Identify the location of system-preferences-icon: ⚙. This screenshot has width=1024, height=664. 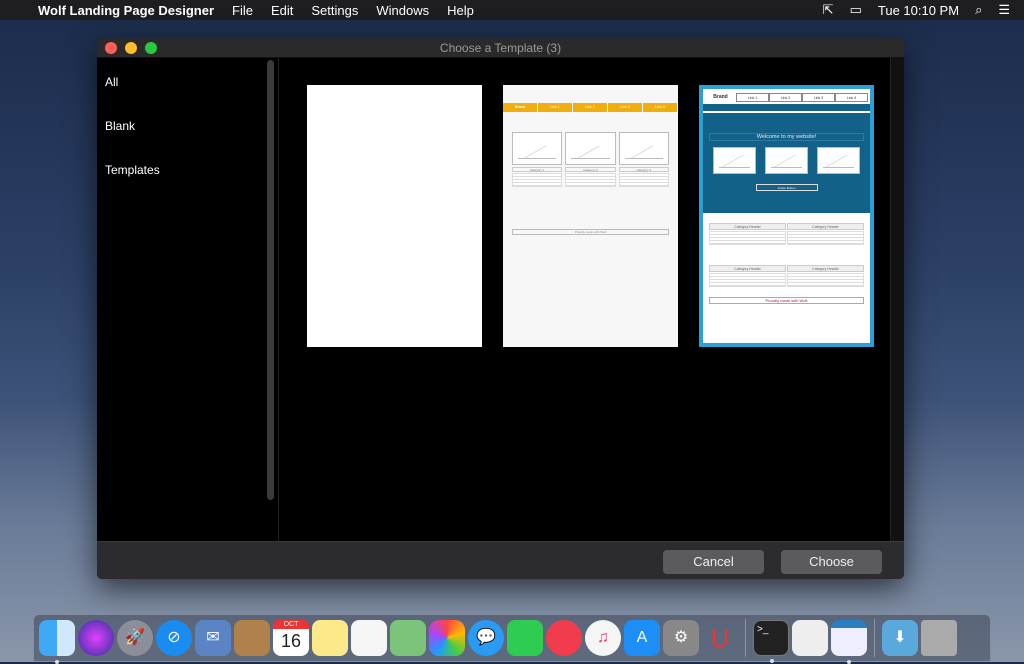
(681, 638).